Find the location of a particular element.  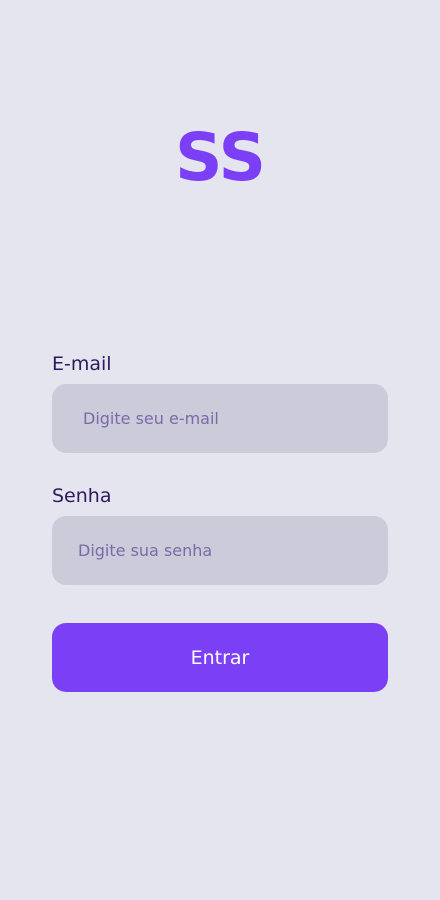

login-button: Entrar is located at coordinates (220, 657).